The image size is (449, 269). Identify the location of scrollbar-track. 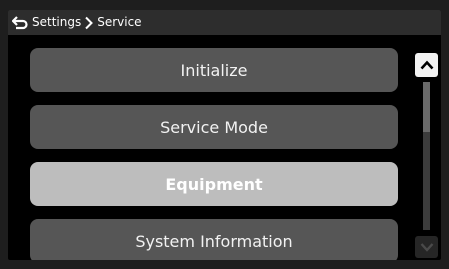
(426, 156).